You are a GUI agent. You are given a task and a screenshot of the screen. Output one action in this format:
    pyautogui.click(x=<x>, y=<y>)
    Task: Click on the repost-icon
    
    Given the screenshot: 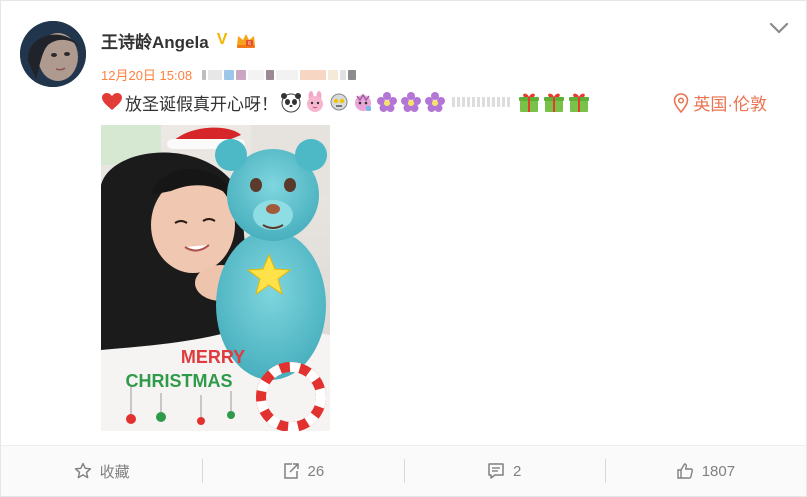 What is the action you would take?
    pyautogui.click(x=291, y=471)
    